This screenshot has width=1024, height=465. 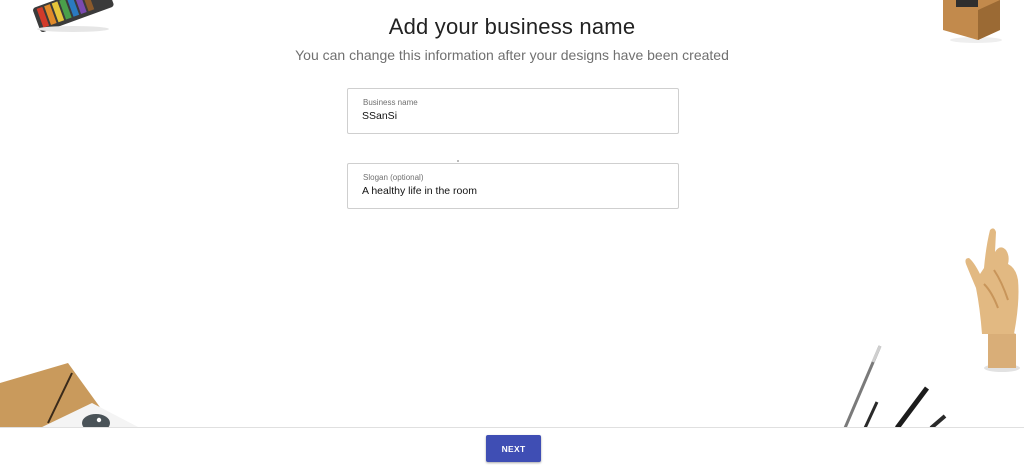 I want to click on business-name-field: Business name, so click(x=513, y=111).